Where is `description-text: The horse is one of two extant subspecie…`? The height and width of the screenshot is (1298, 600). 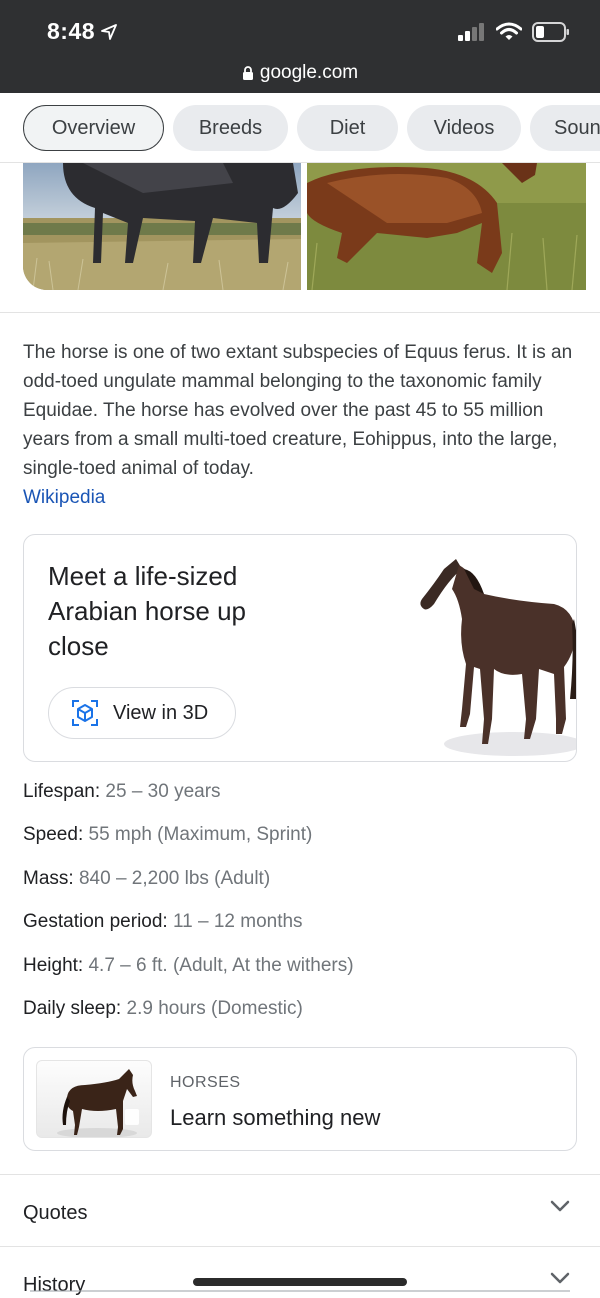
description-text: The horse is one of two extant subspecie… is located at coordinates (298, 425).